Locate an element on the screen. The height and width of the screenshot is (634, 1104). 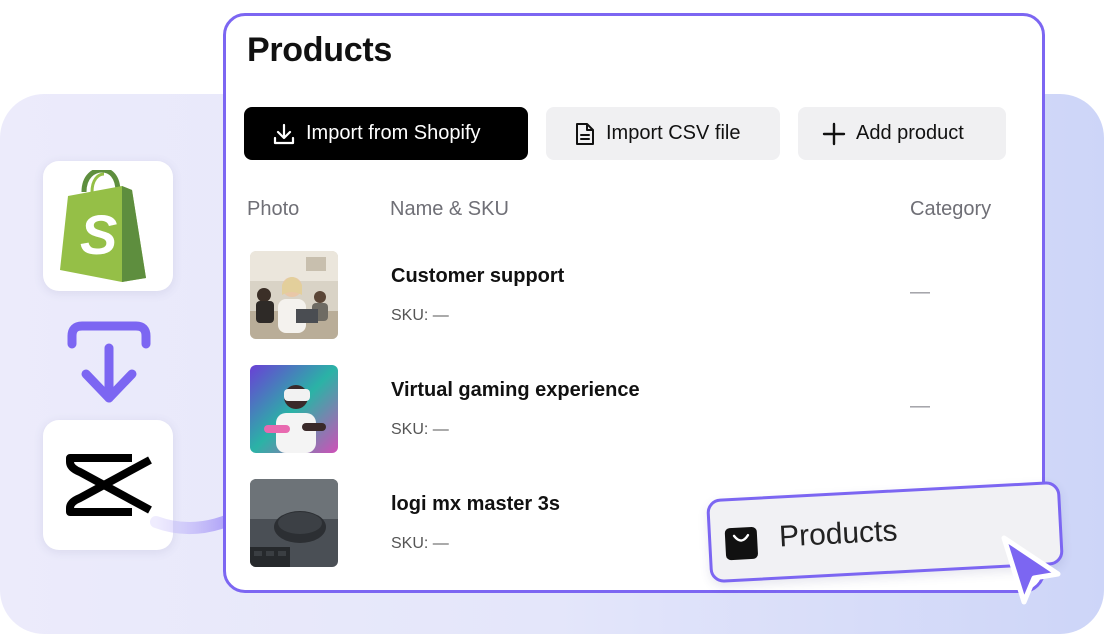
import-from-shopify-button: Import from Shopify is located at coordinates (386, 133).